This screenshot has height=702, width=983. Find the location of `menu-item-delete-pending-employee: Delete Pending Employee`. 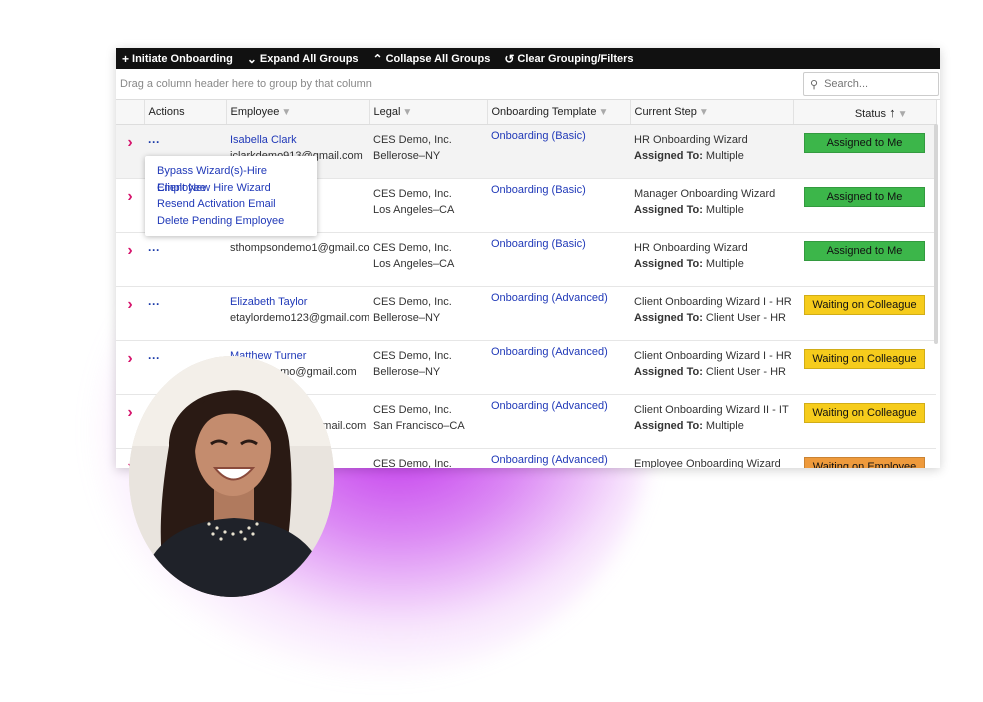

menu-item-delete-pending-employee: Delete Pending Employee is located at coordinates (231, 221).